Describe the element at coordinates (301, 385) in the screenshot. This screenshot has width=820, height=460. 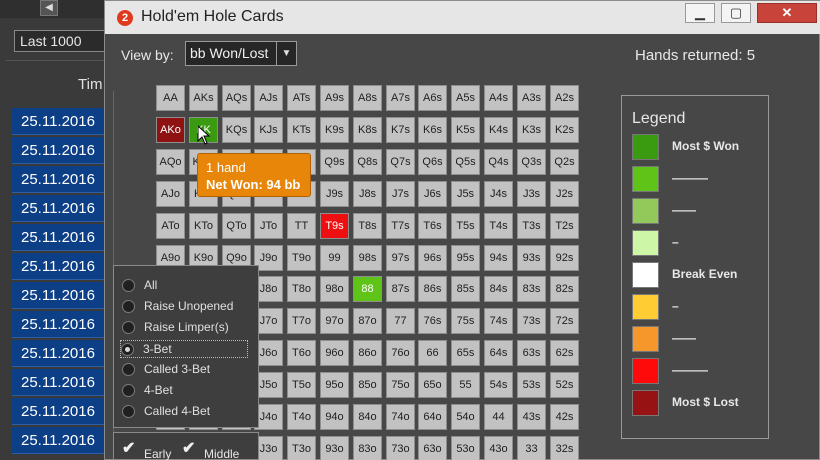
I see `hand-cell-t5o: T5o` at that location.